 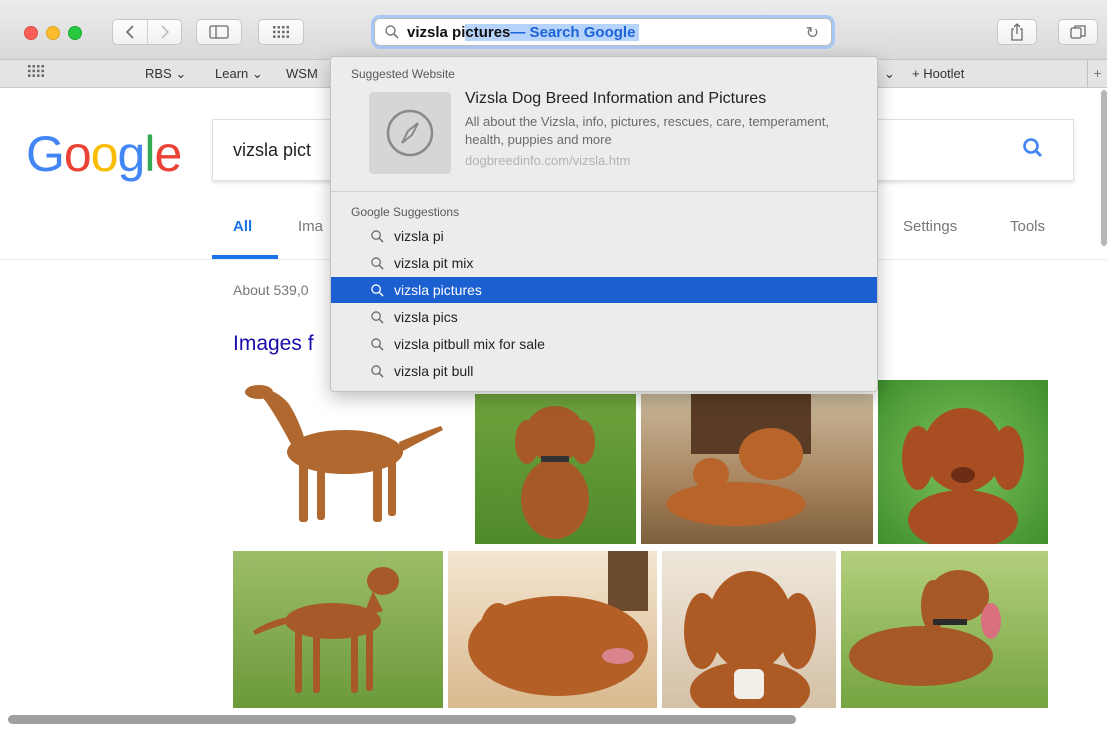 What do you see at coordinates (604, 263) in the screenshot?
I see `suggestion-item: vizsla pit mix` at bounding box center [604, 263].